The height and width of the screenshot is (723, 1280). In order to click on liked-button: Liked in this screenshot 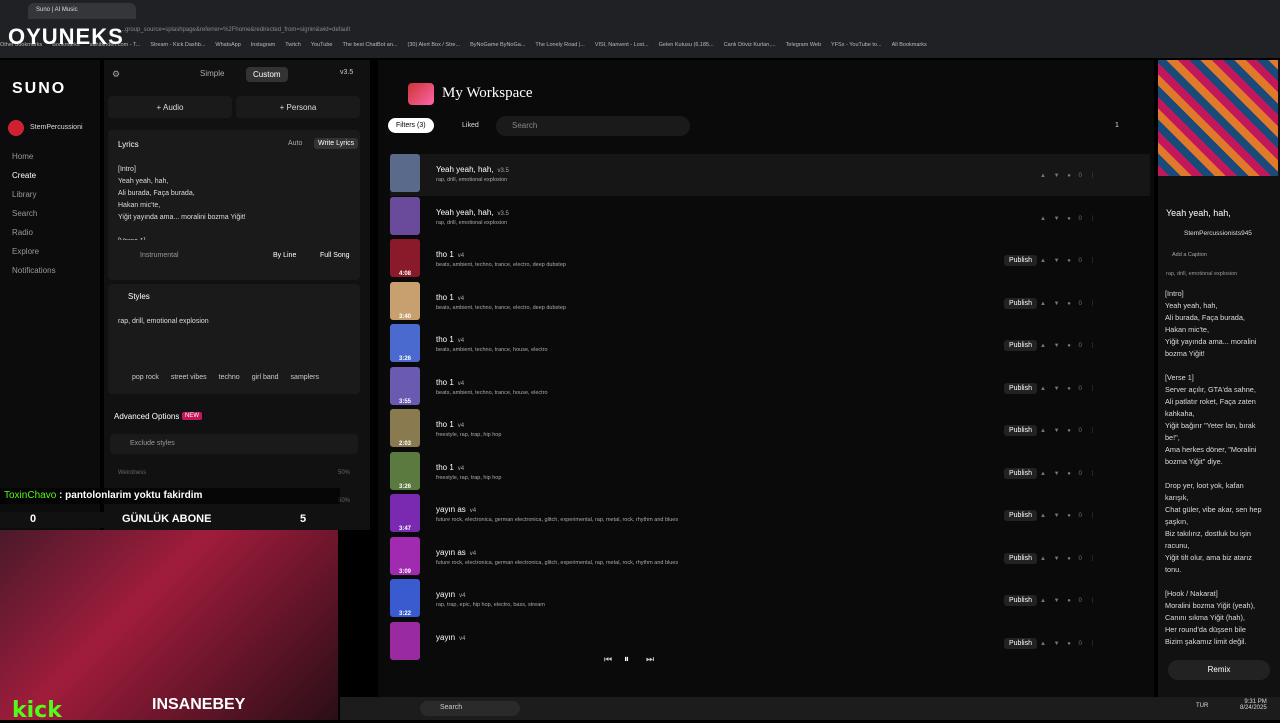, I will do `click(470, 125)`.